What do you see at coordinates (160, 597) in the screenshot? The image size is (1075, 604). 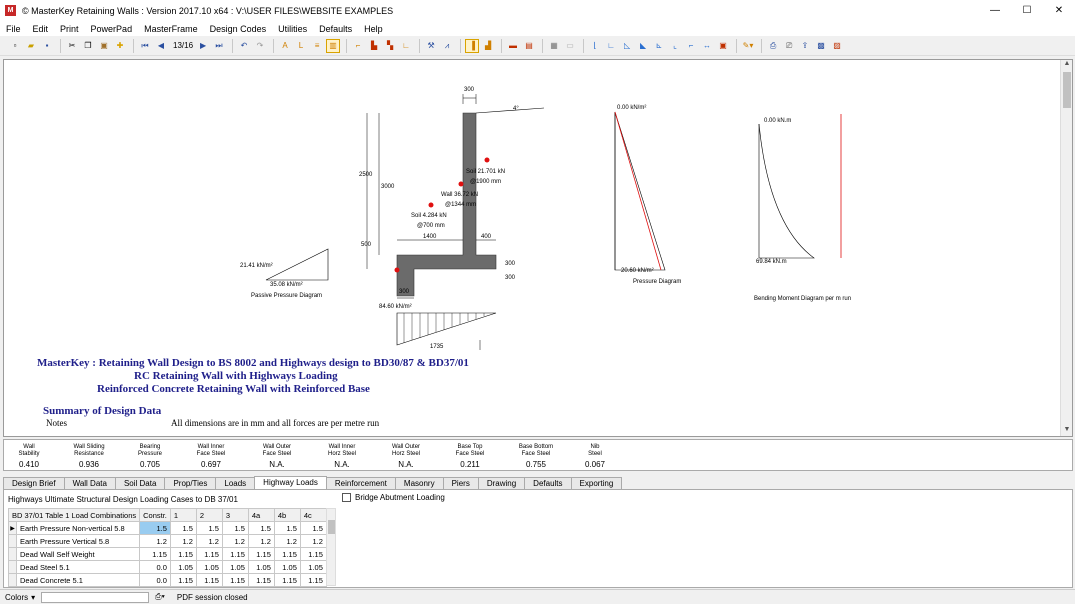 I see `printer-icon: ⎙▾` at bounding box center [160, 597].